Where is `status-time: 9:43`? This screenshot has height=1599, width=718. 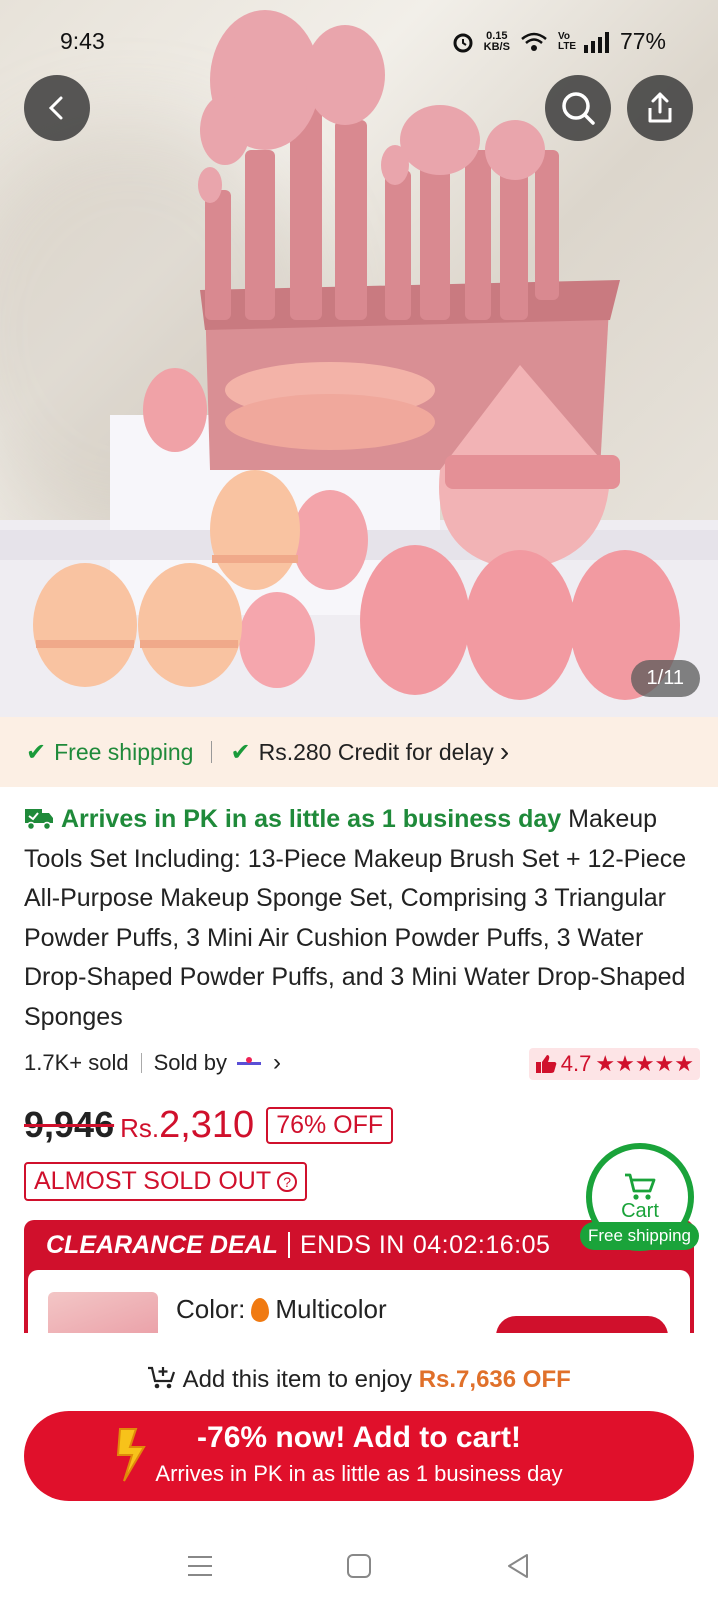
status-time: 9:43 is located at coordinates (82, 41).